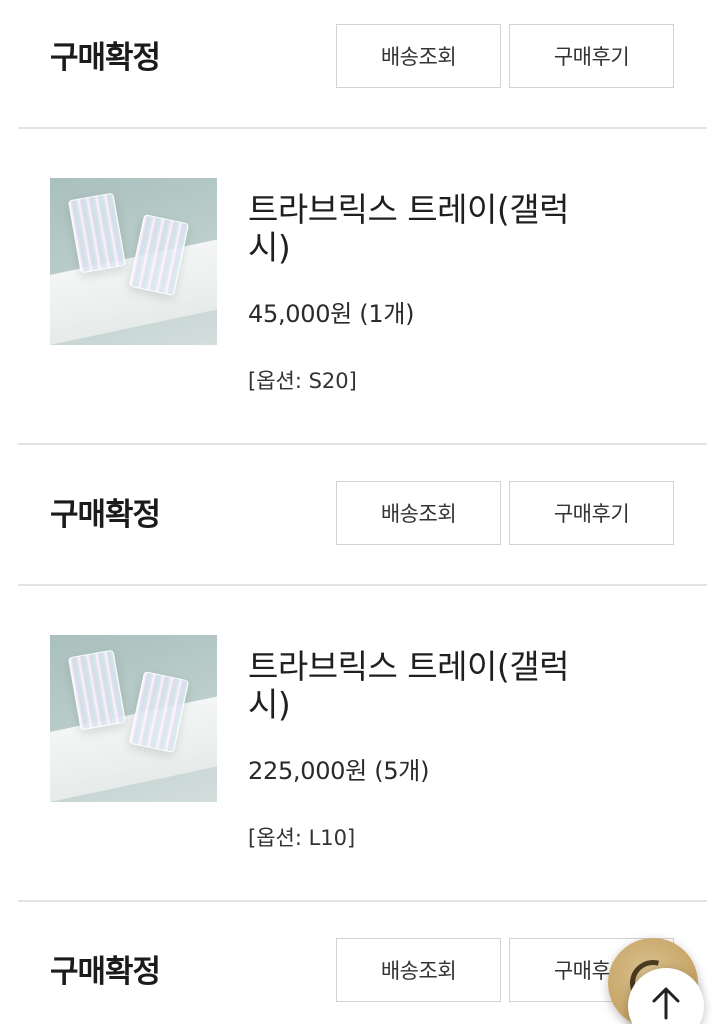  I want to click on product-option: [옵션: L10], so click(302, 838).